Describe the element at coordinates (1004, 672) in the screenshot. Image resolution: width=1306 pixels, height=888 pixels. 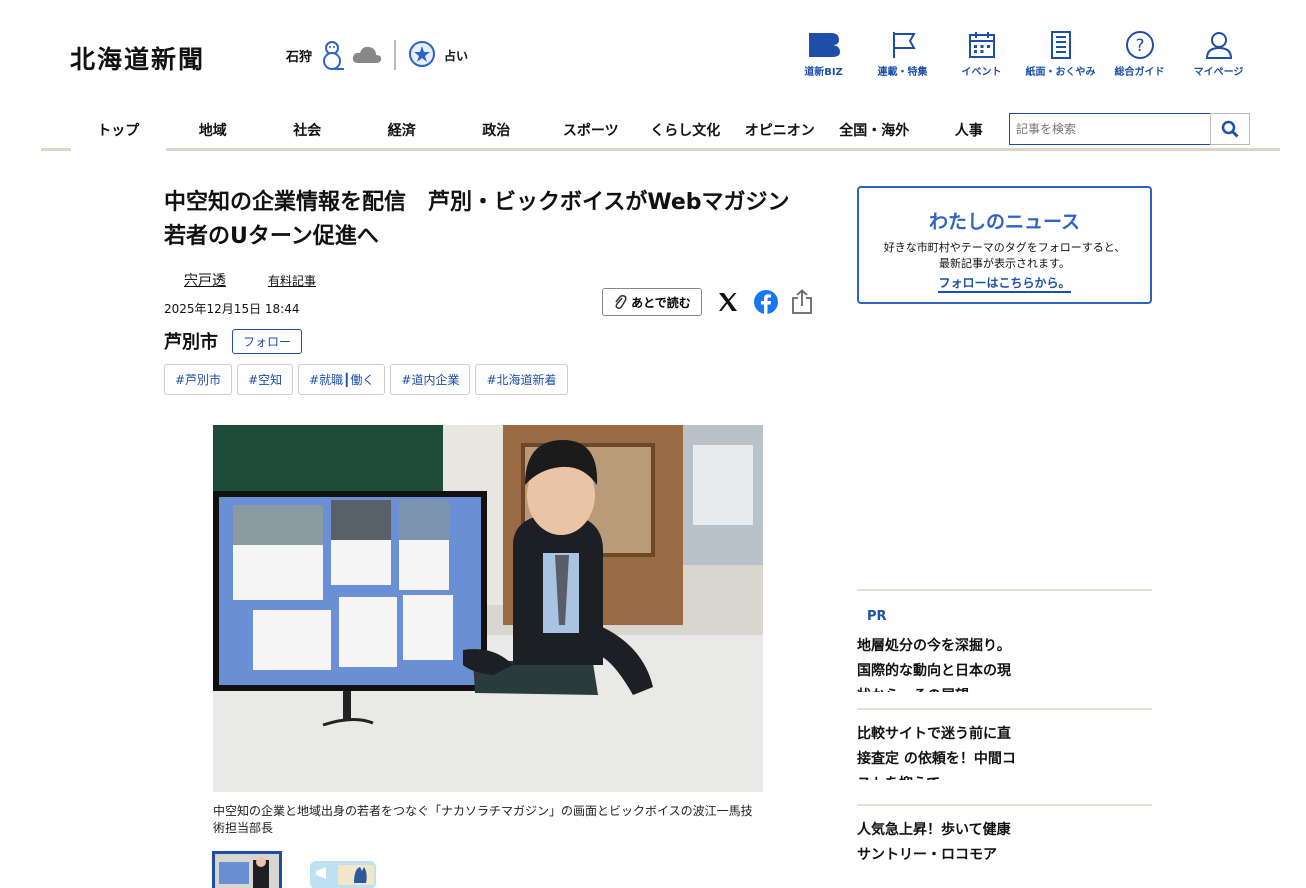
I see `pr-item: 地層処分の今を深掘り。国際的な動向と日本の現状から、その展望` at that location.